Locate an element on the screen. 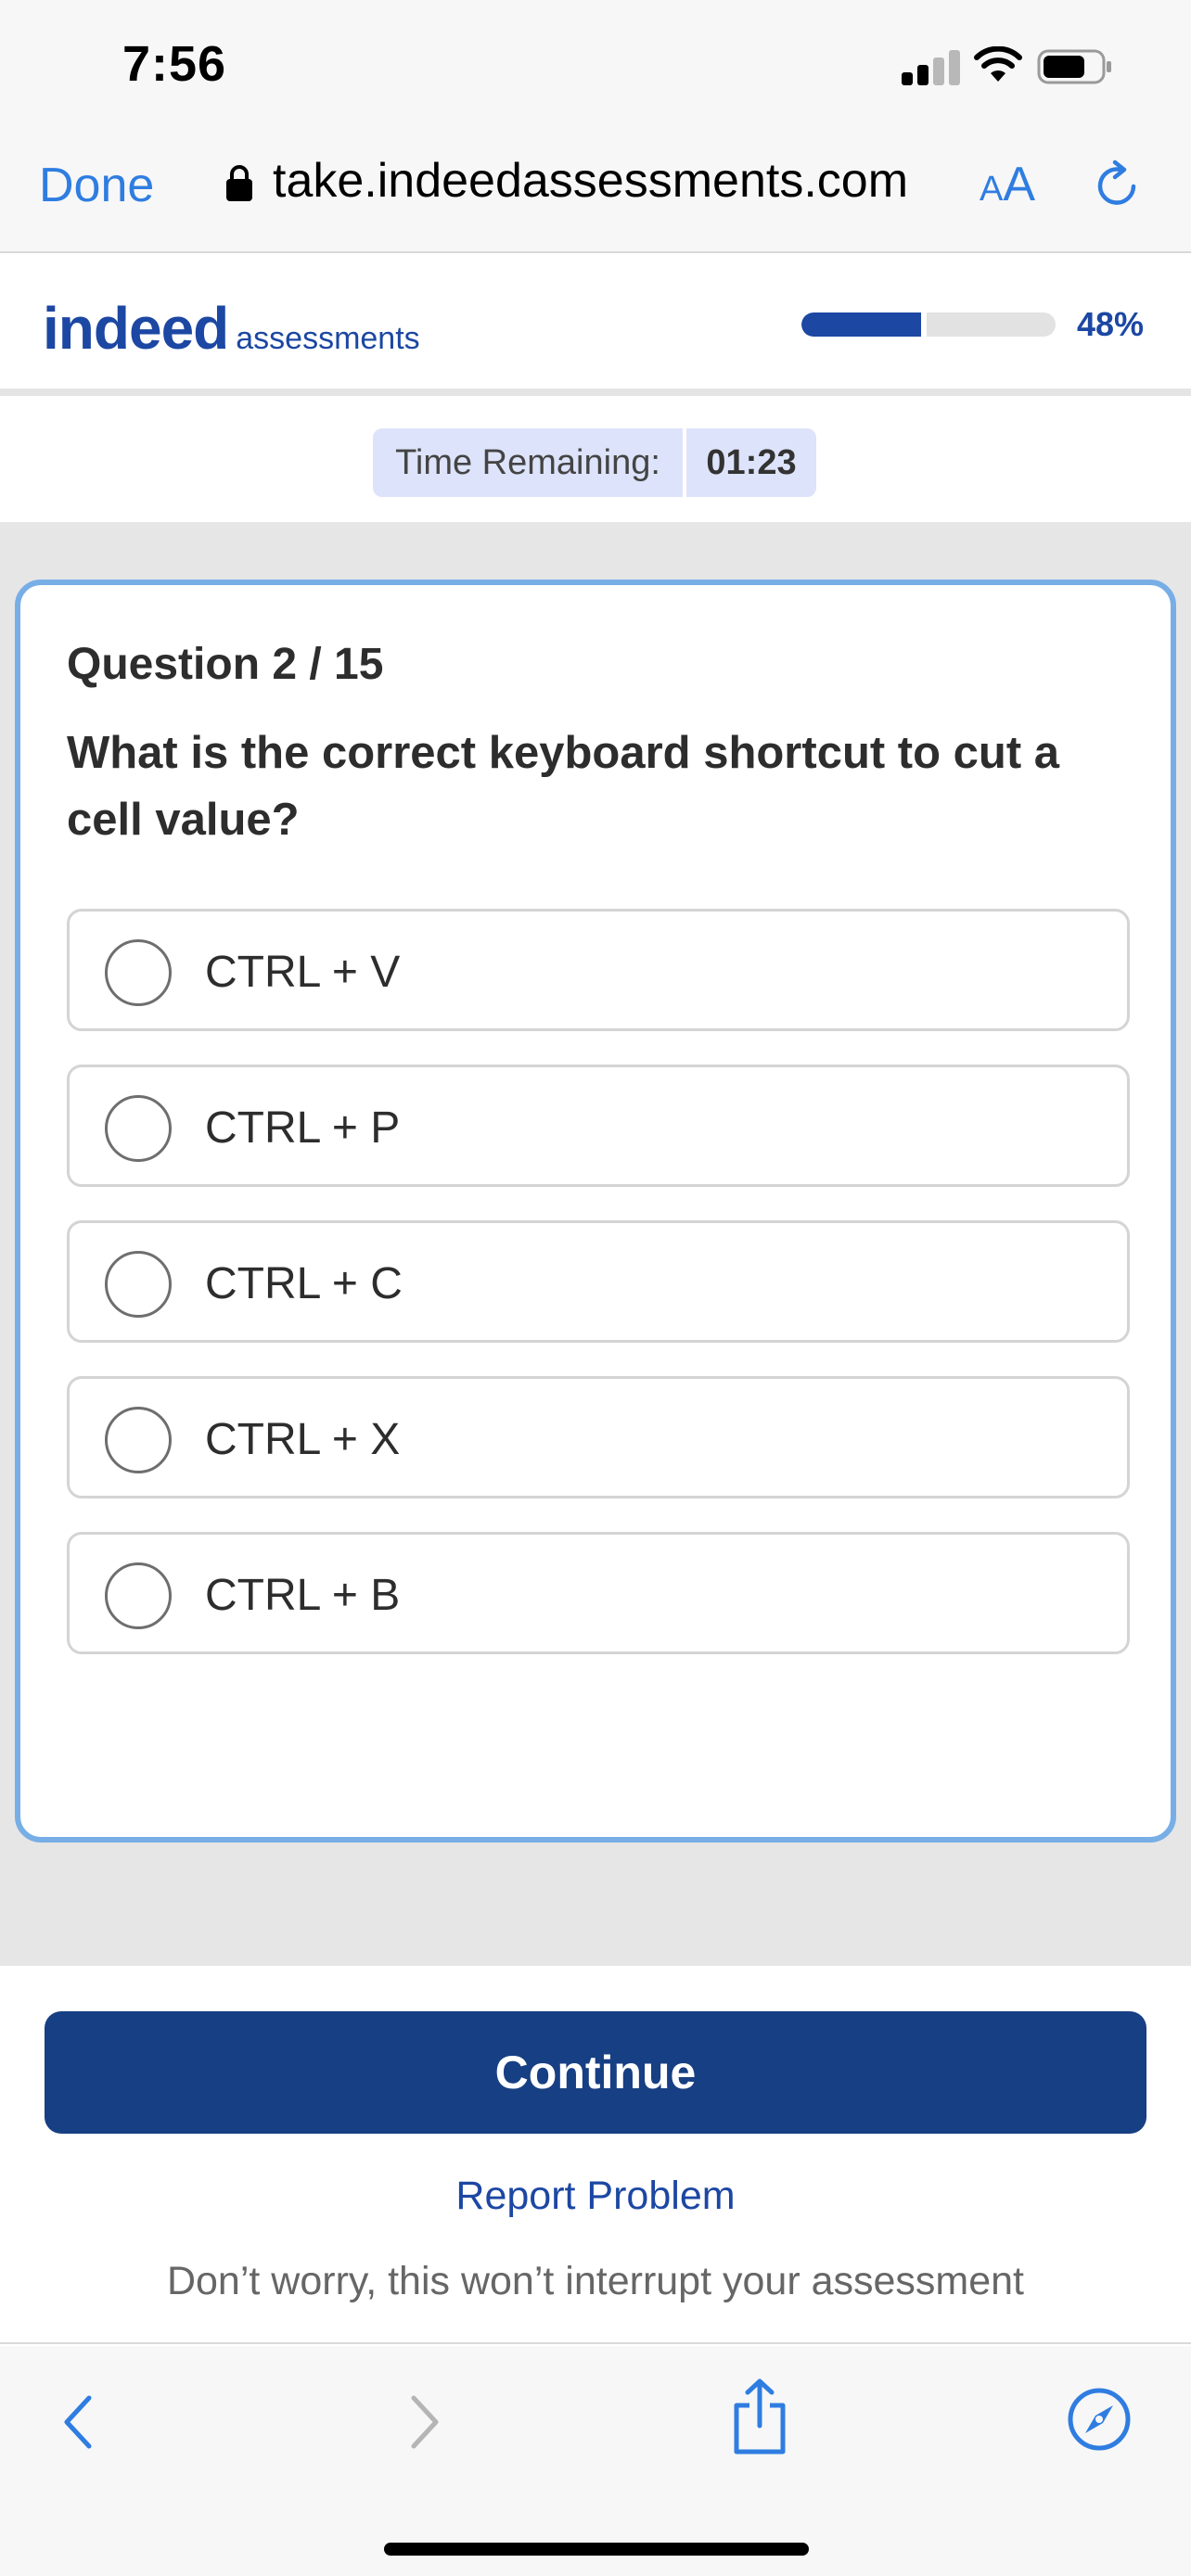 The width and height of the screenshot is (1191, 2576). done-button: Done is located at coordinates (96, 186).